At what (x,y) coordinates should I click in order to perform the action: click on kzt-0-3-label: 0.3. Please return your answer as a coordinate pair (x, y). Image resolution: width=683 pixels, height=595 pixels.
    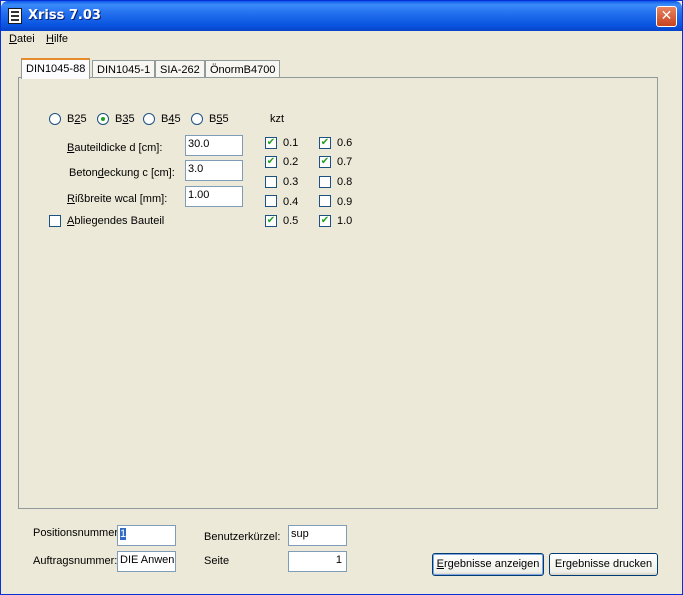
    Looking at the image, I should click on (291, 182).